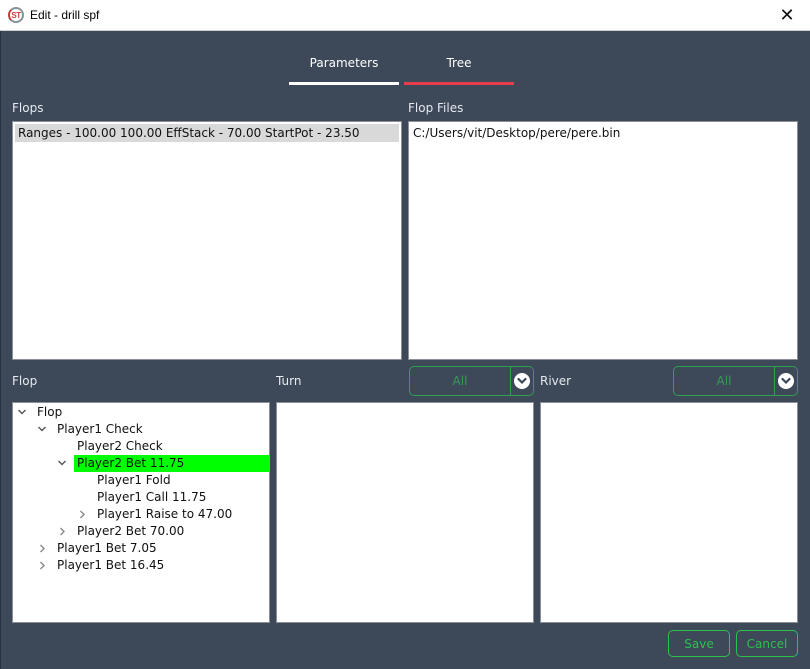 This screenshot has height=669, width=810. I want to click on tree-node: Flop, so click(141, 412).